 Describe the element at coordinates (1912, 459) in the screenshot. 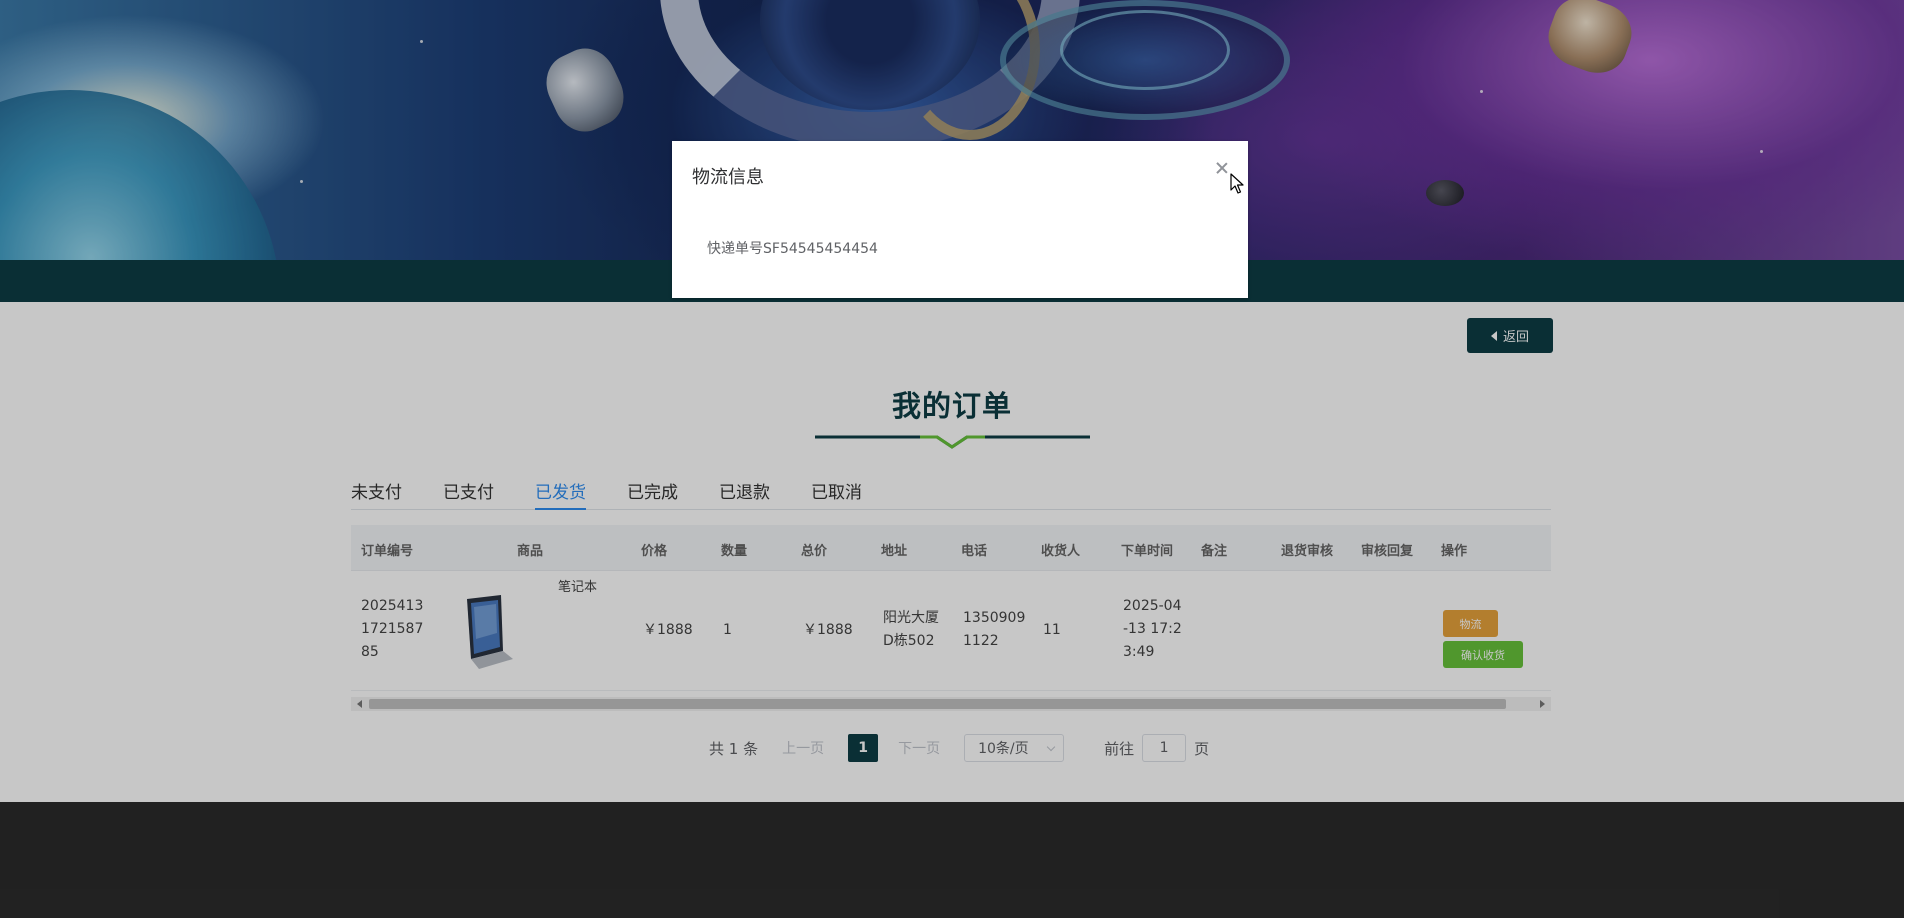

I see `window-gutter` at that location.